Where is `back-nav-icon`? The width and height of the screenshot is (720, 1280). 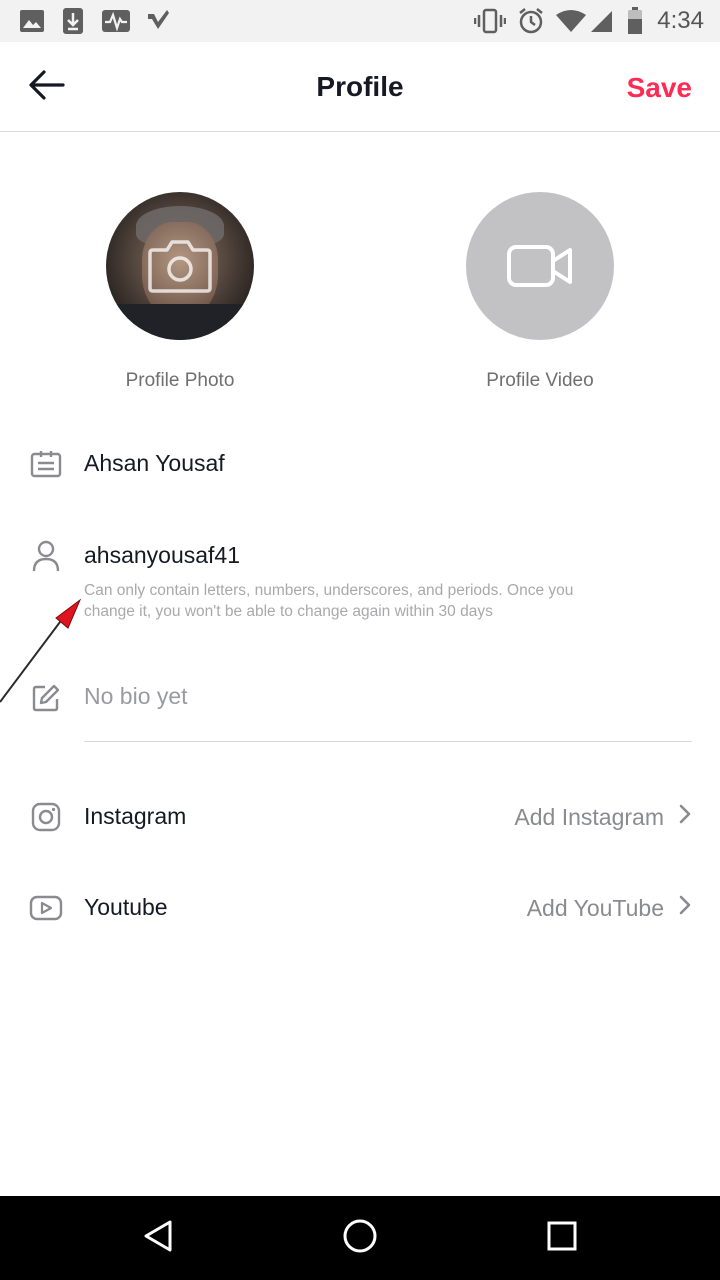 back-nav-icon is located at coordinates (158, 1238).